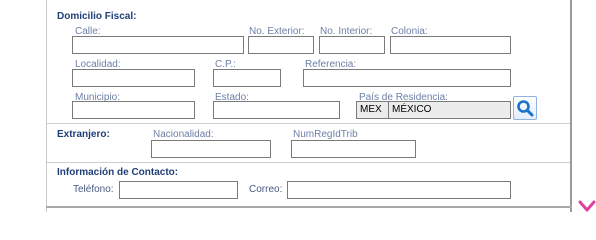 Image resolution: width=596 pixels, height=240 pixels. Describe the element at coordinates (266, 189) in the screenshot. I see `correo-label: Correo:` at that location.